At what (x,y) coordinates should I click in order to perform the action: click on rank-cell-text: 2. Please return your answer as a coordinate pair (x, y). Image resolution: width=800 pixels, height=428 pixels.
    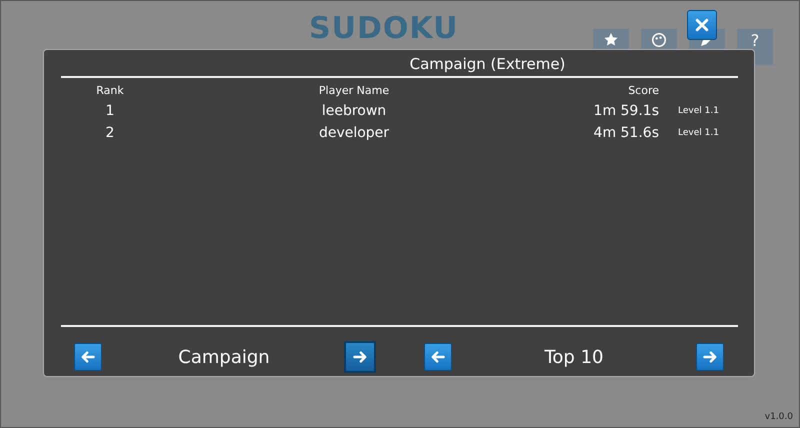
    Looking at the image, I should click on (110, 133).